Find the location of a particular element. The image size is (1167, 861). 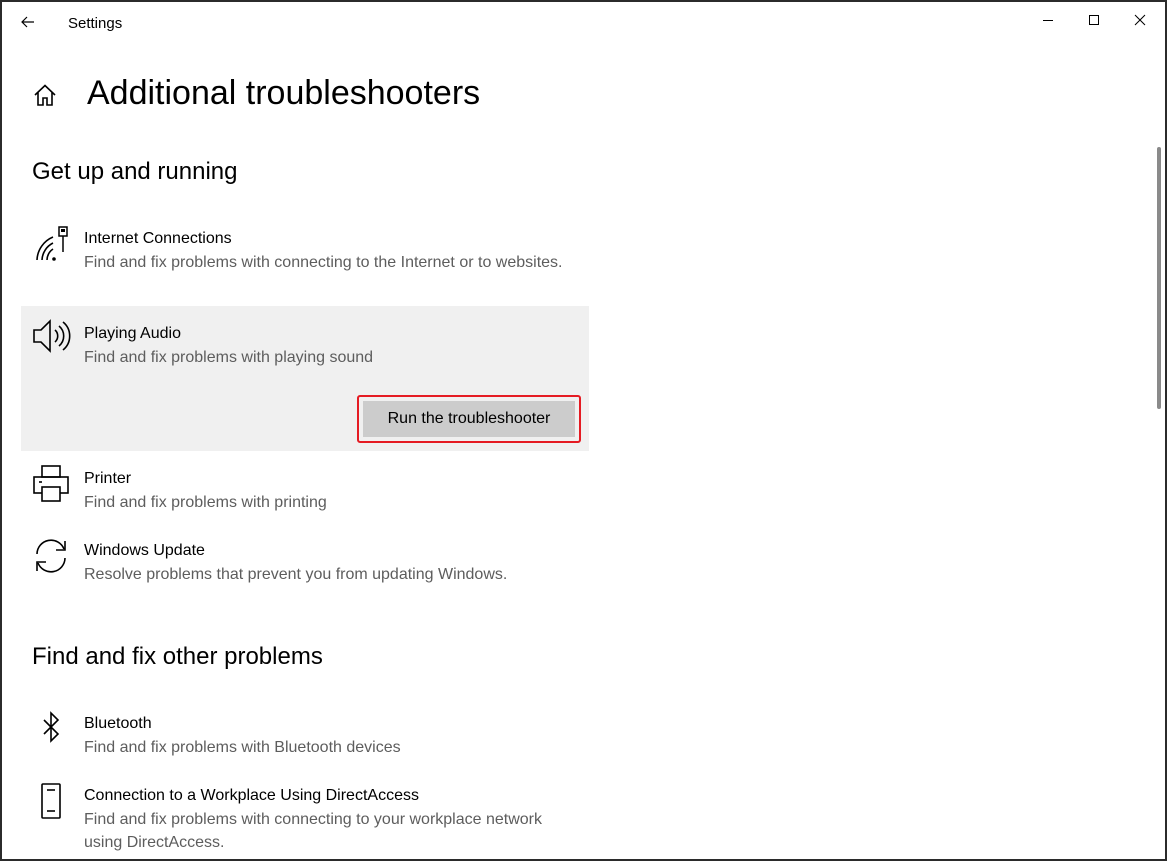

run-troubleshooter-button: Run the troubleshooter is located at coordinates (469, 419).